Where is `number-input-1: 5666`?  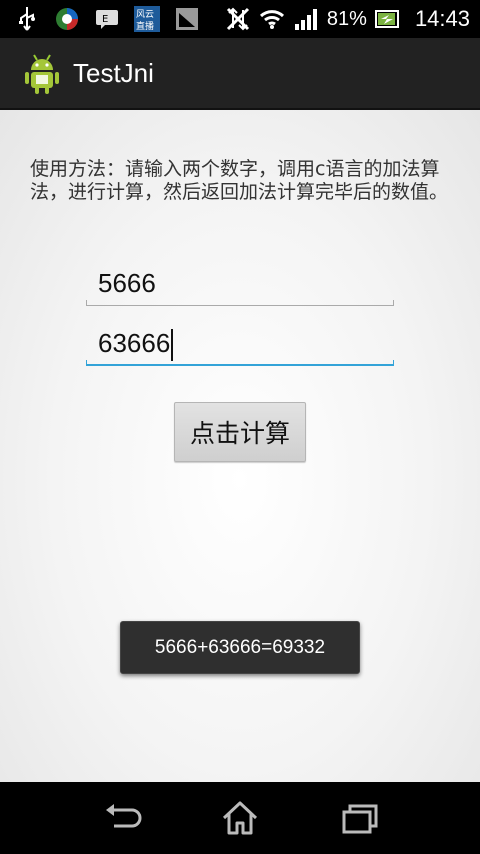
number-input-1: 5666 is located at coordinates (240, 285).